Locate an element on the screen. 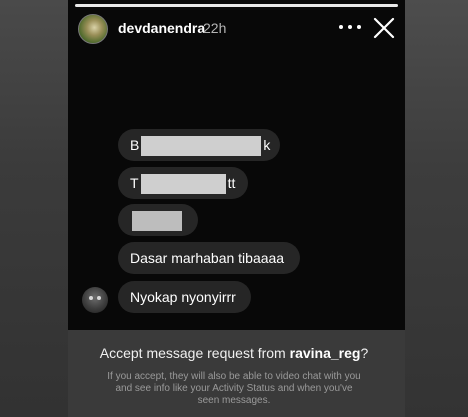 The image size is (468, 417). message-bubble is located at coordinates (158, 220).